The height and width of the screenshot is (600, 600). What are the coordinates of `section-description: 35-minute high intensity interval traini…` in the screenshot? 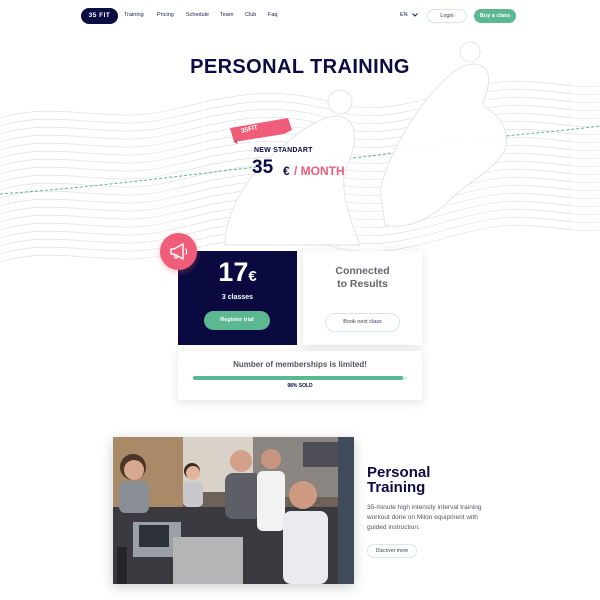 It's located at (424, 517).